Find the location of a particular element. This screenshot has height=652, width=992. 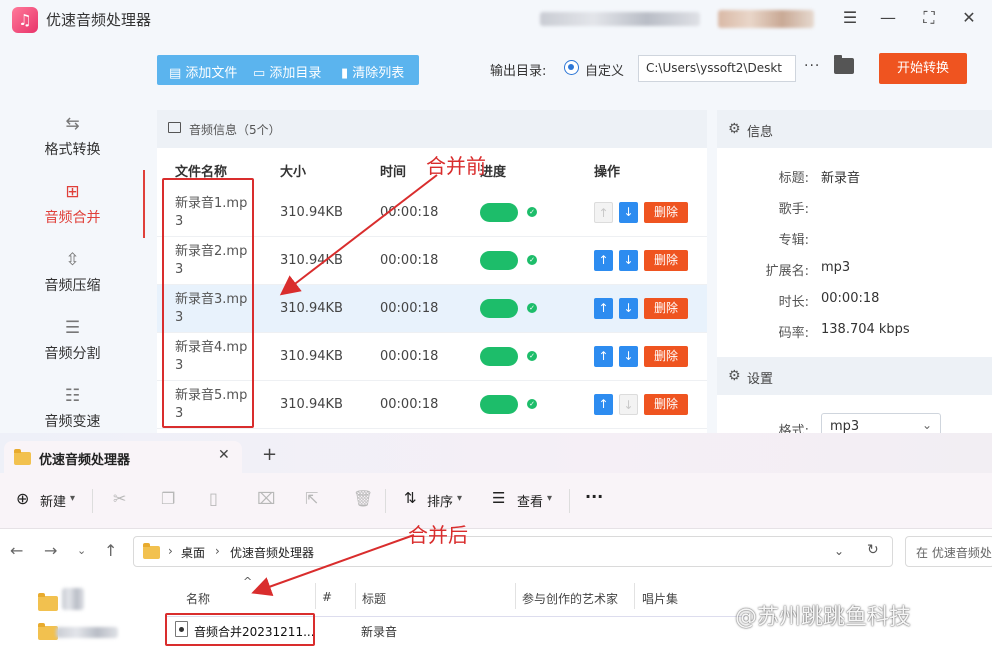

watermark-text: @苏州跳跳鱼科技 is located at coordinates (823, 617).